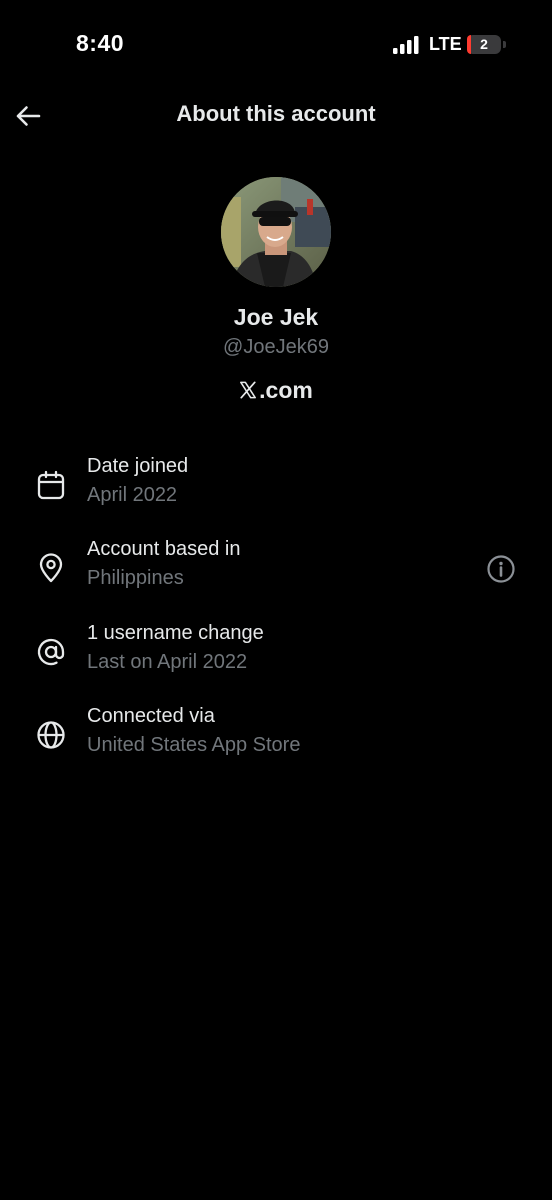  I want to click on globe-icon, so click(51, 735).